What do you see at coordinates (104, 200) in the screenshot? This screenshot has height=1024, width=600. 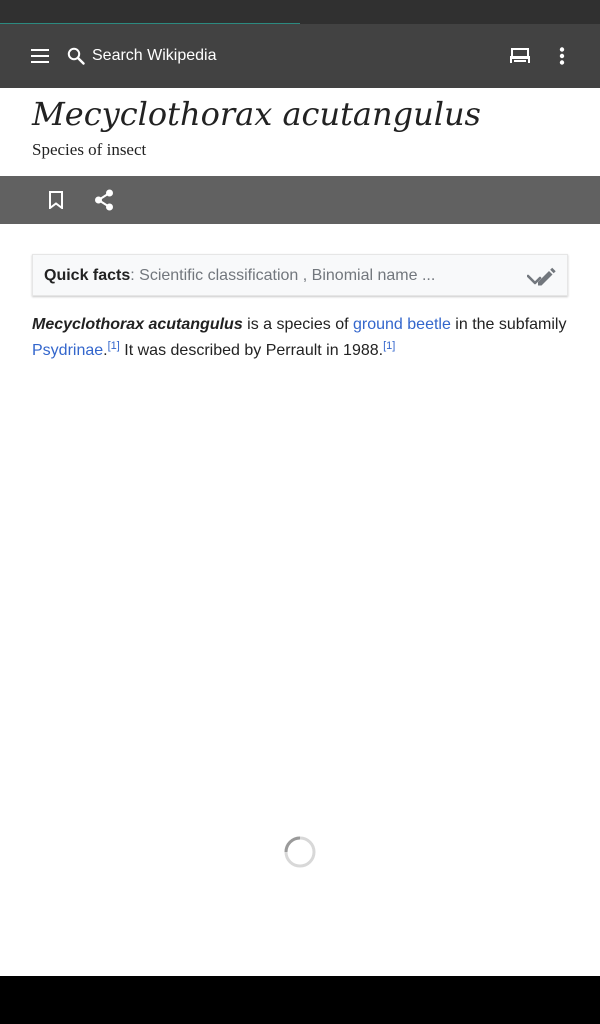 I see `share-icon` at bounding box center [104, 200].